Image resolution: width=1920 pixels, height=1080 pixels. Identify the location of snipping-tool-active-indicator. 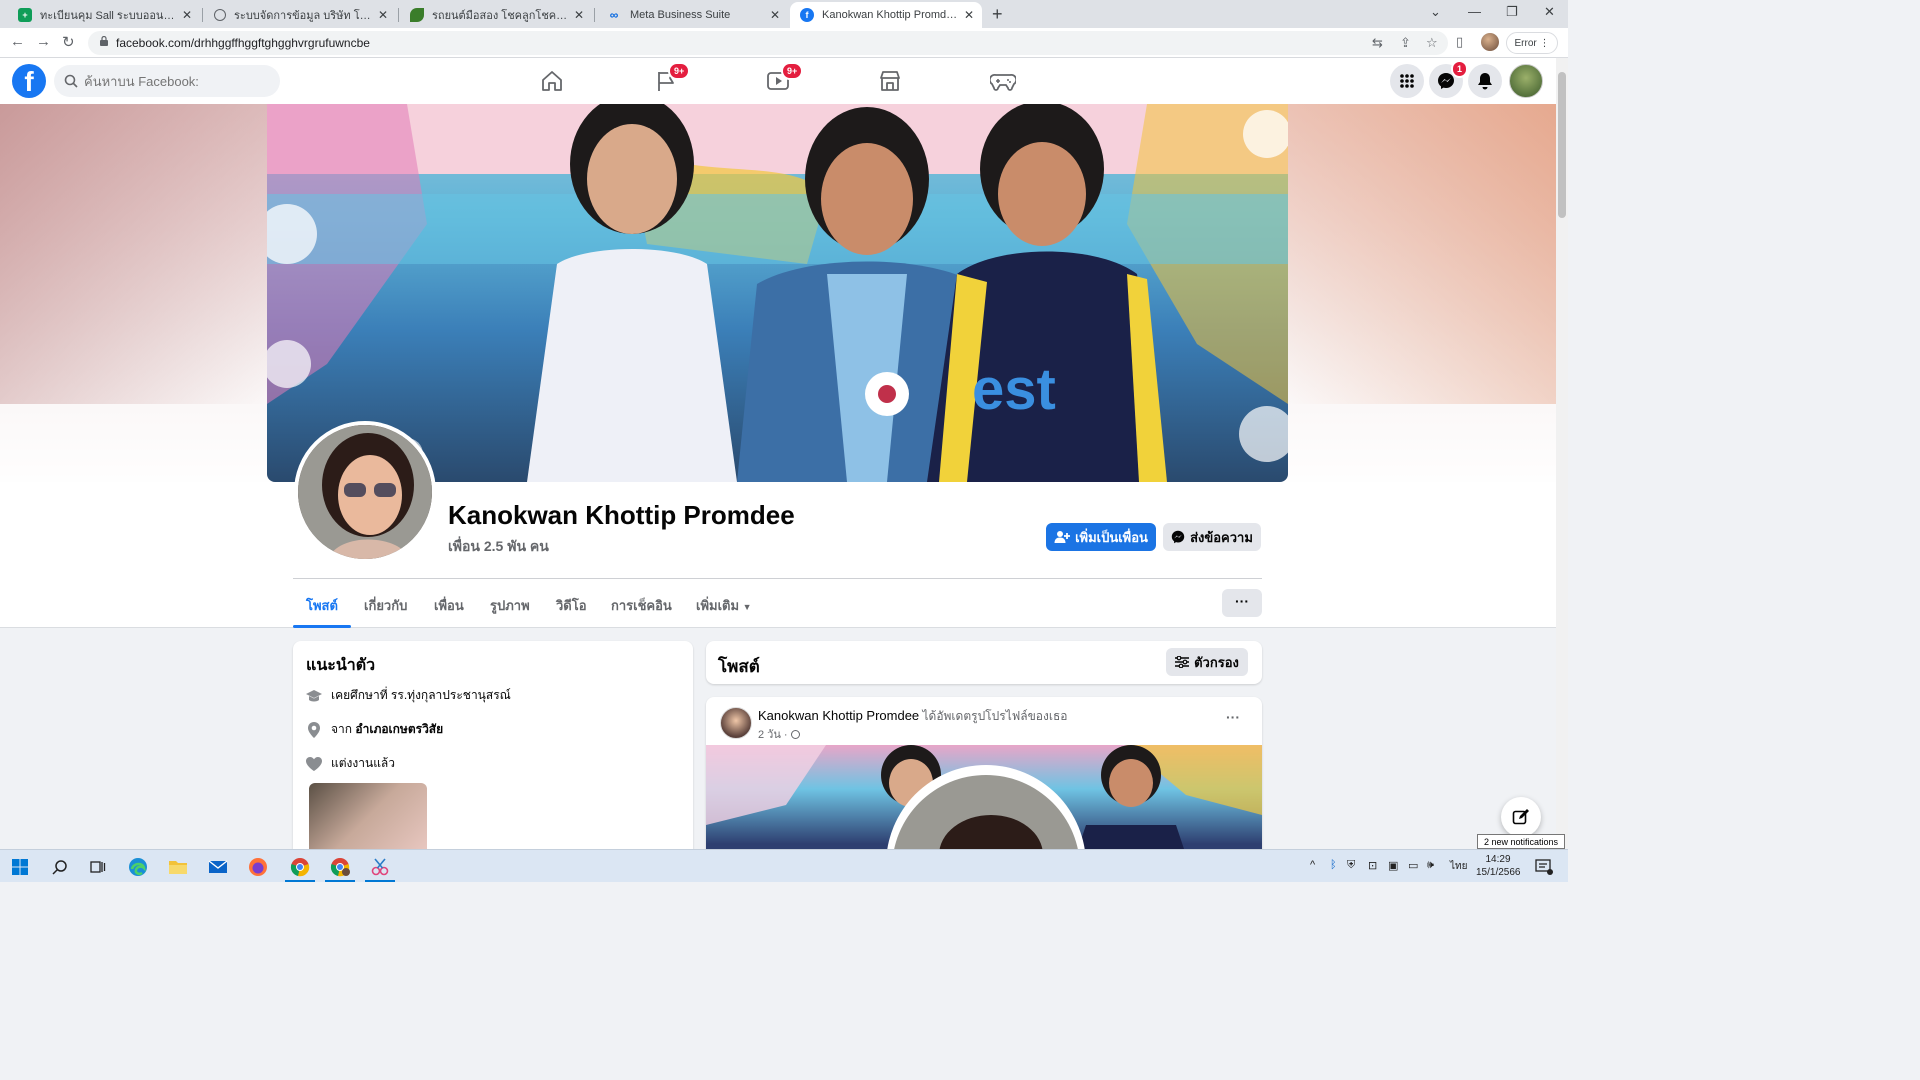
(380, 881).